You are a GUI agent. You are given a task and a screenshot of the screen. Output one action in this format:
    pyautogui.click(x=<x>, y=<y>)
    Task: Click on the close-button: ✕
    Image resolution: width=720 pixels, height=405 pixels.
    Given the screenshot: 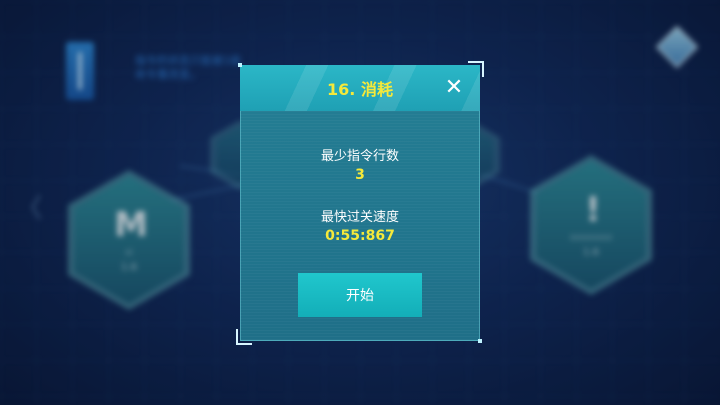 What is the action you would take?
    pyautogui.click(x=454, y=88)
    